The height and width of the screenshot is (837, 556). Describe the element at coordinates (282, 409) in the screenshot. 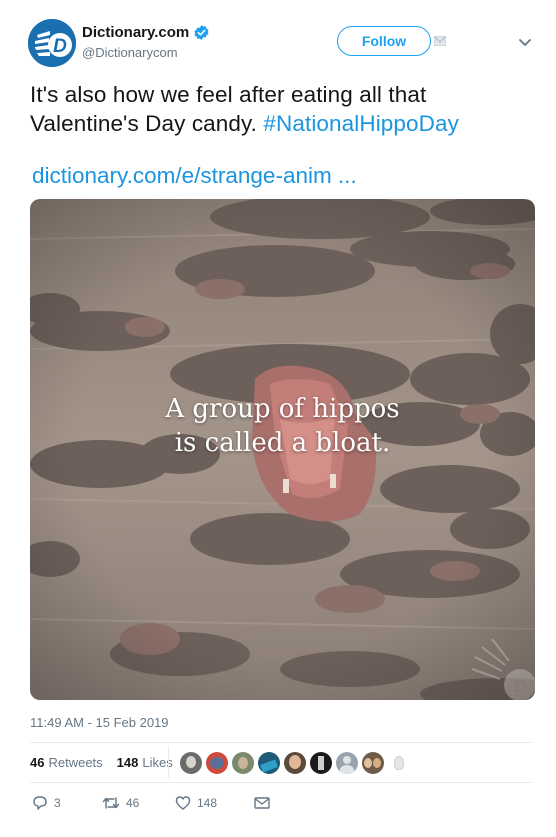

I see `image-caption-line: A group of hippos` at that location.